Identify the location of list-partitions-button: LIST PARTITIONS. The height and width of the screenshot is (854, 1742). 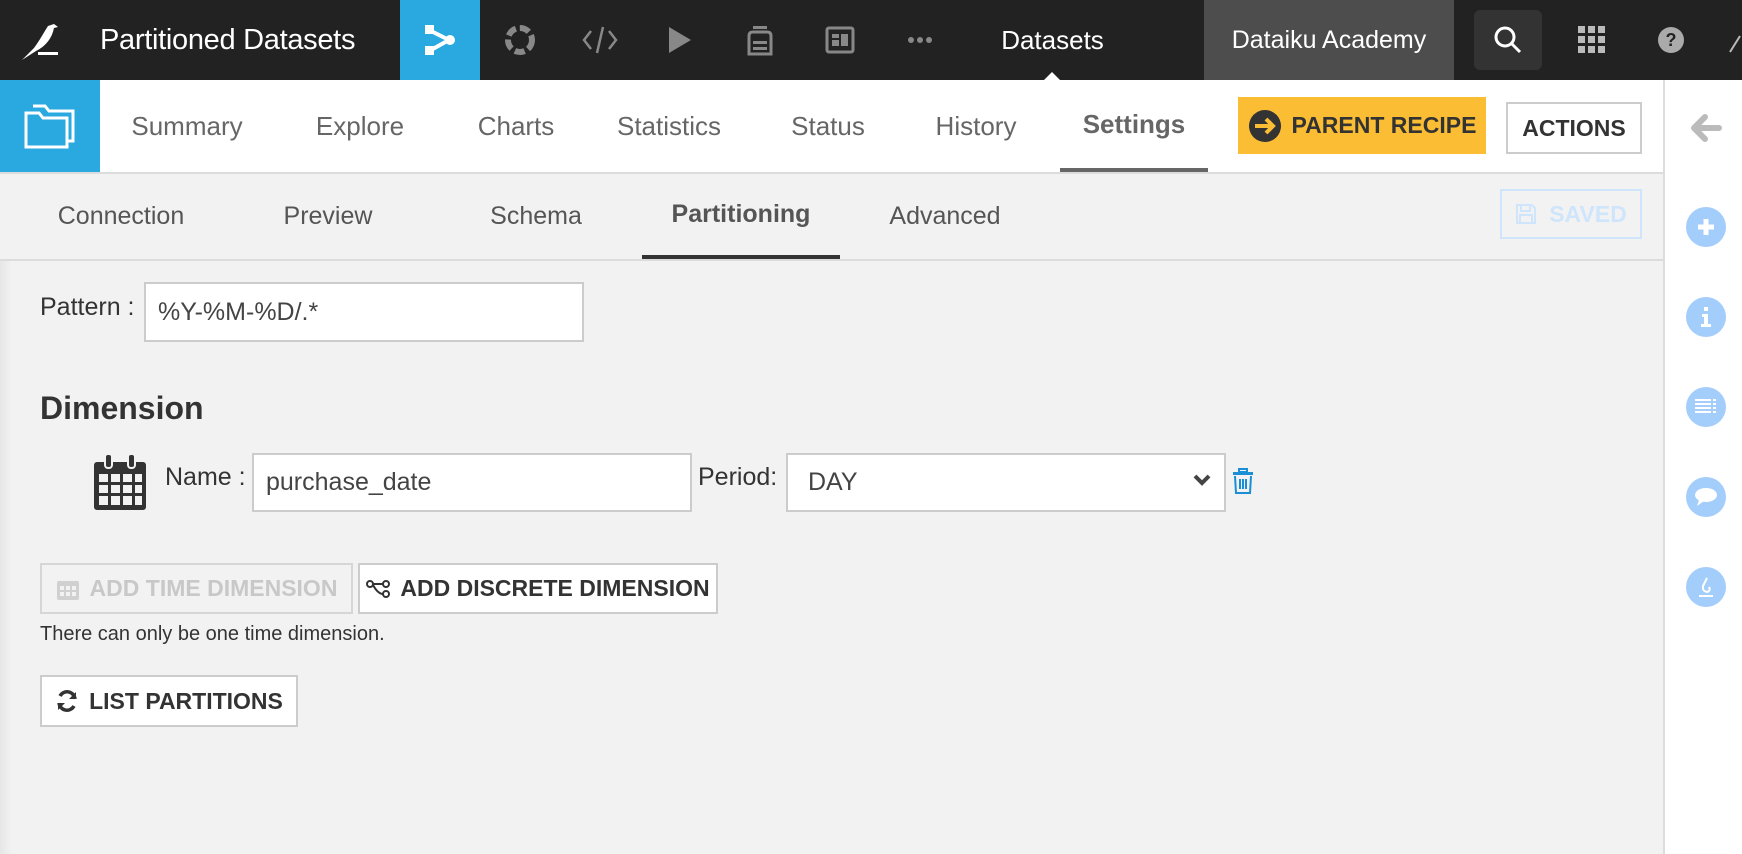
(169, 701).